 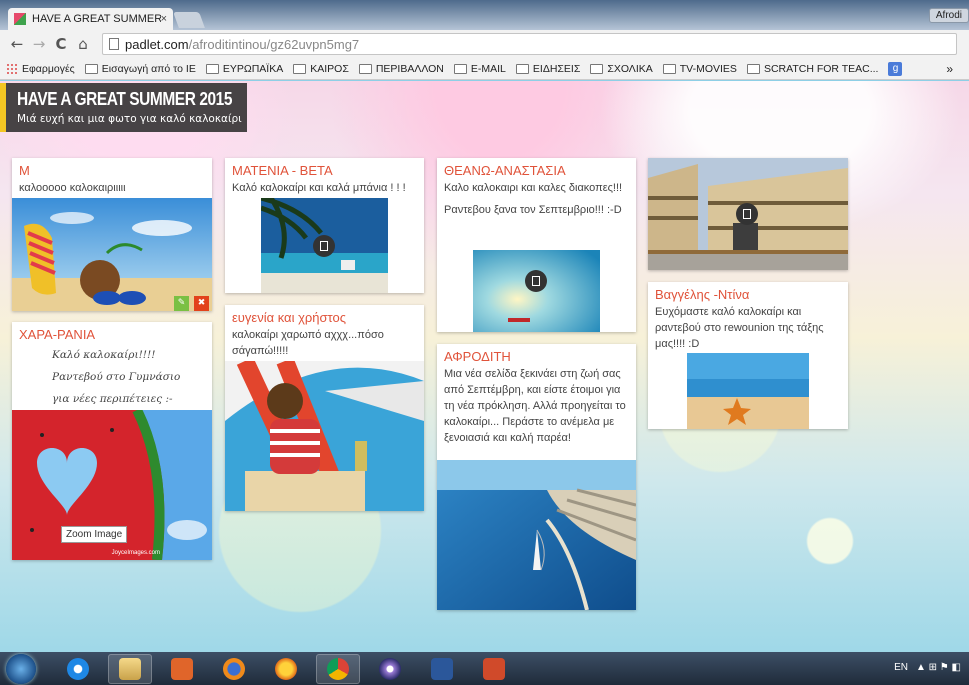 I want to click on post-title: Μ, so click(x=24, y=170).